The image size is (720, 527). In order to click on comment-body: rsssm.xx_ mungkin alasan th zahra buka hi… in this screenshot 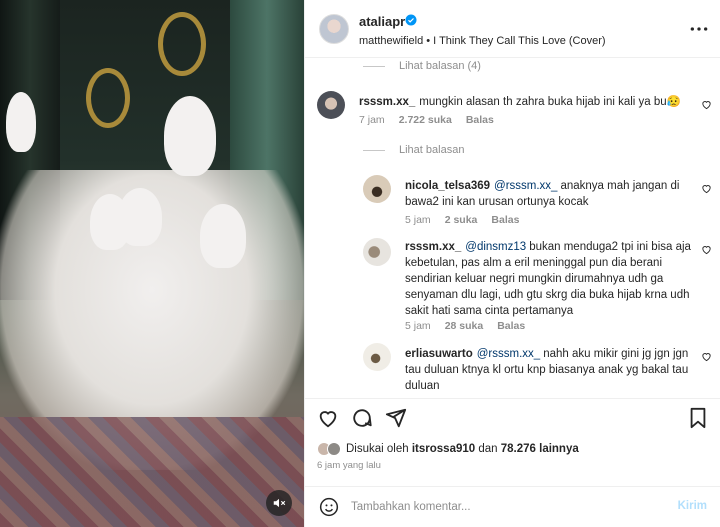, I will do `click(524, 102)`.